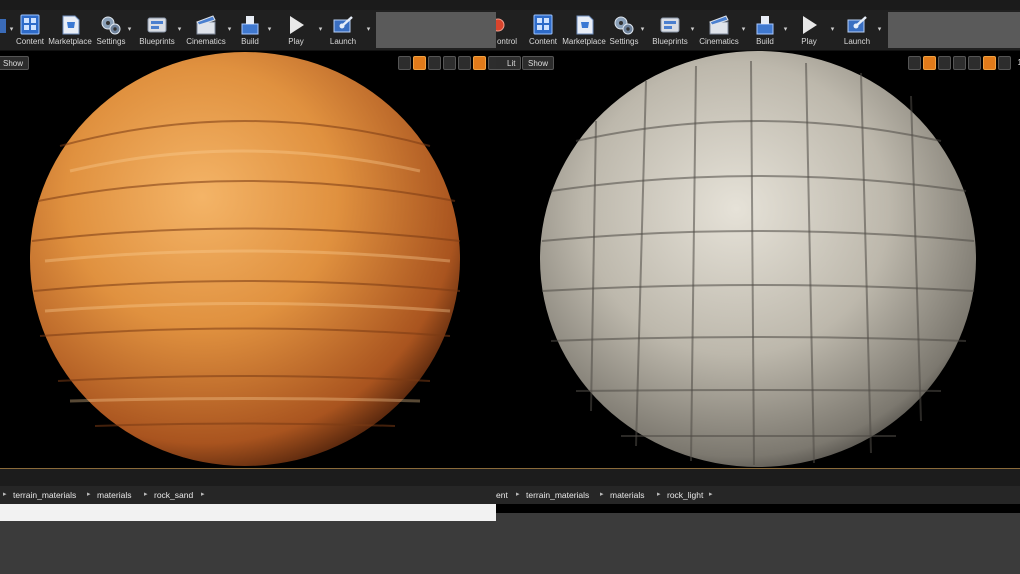 The height and width of the screenshot is (574, 1020). What do you see at coordinates (248, 512) in the screenshot?
I see `left-panel-bottom-strip` at bounding box center [248, 512].